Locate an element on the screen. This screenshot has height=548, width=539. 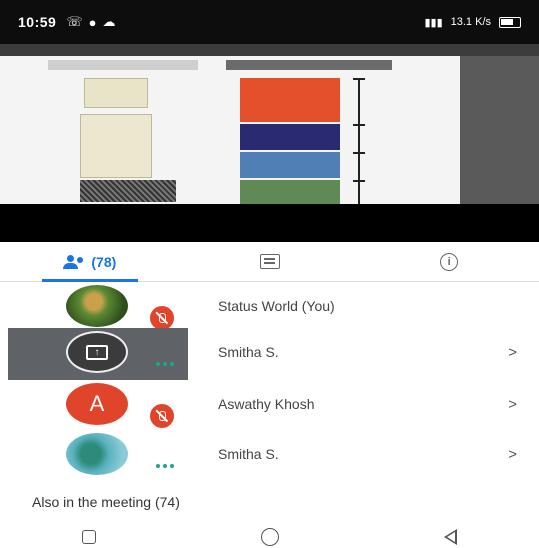
participant-name: Aswathy Khosh is located at coordinates (266, 404).